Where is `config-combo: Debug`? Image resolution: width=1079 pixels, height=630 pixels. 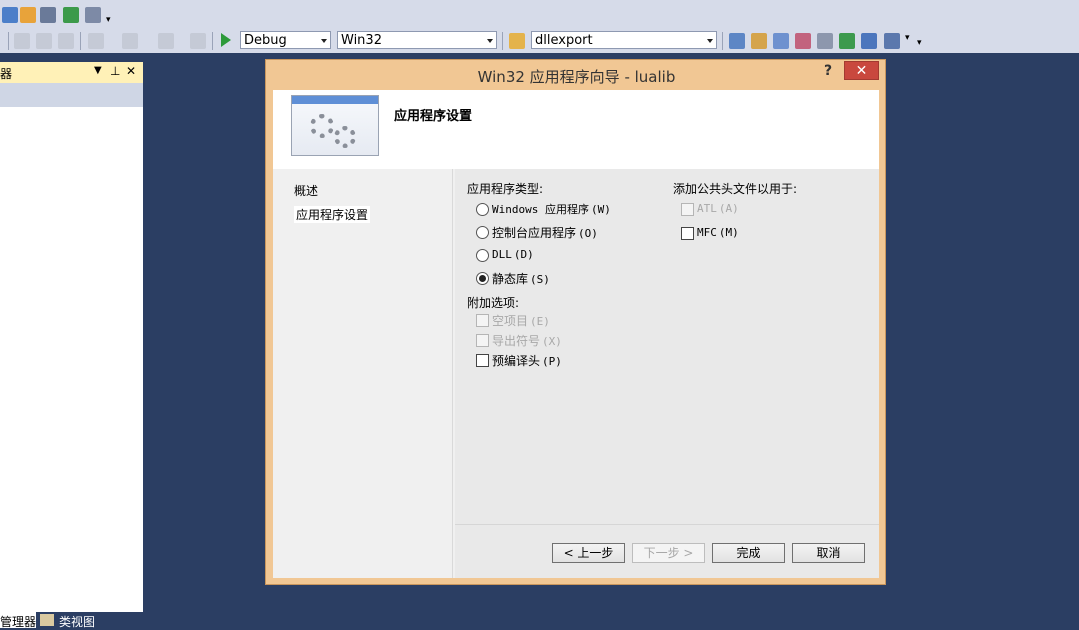 config-combo: Debug is located at coordinates (285, 40).